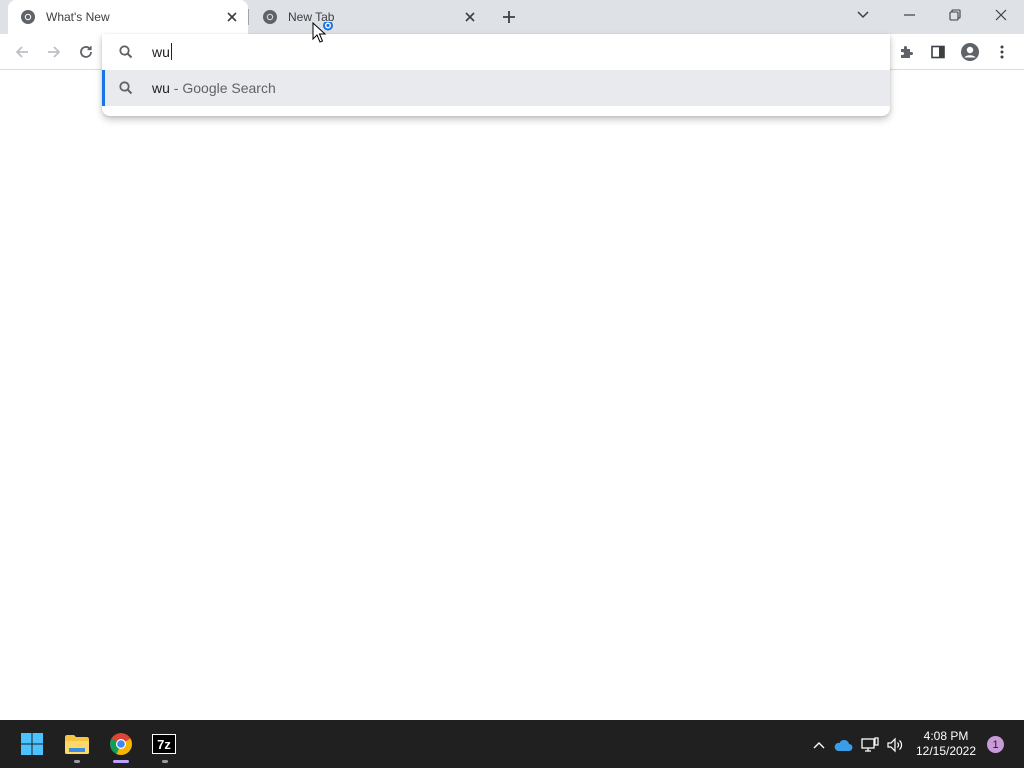  Describe the element at coordinates (368, 17) in the screenshot. I see `tab-new-tab: New Tab` at that location.